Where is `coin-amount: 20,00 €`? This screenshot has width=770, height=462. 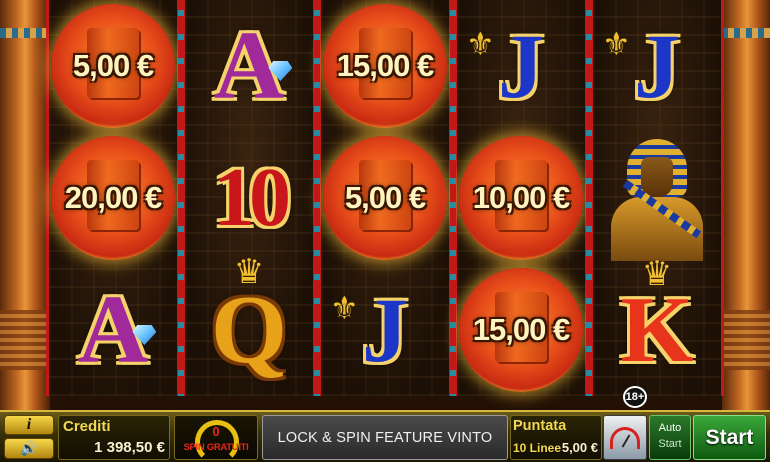
coin-amount: 20,00 € is located at coordinates (113, 197).